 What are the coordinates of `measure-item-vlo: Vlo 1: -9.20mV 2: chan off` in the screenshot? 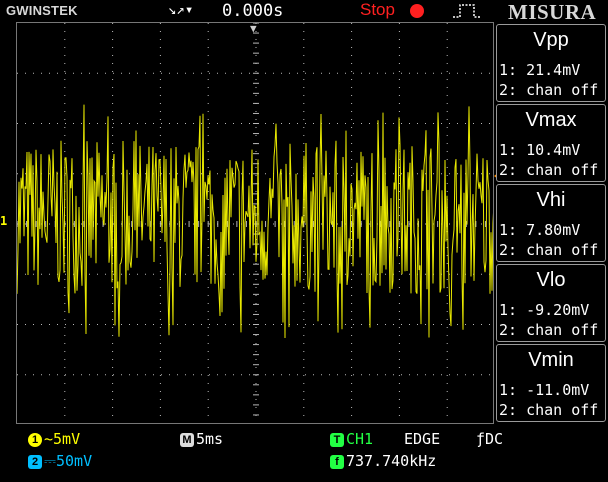 It's located at (551, 303).